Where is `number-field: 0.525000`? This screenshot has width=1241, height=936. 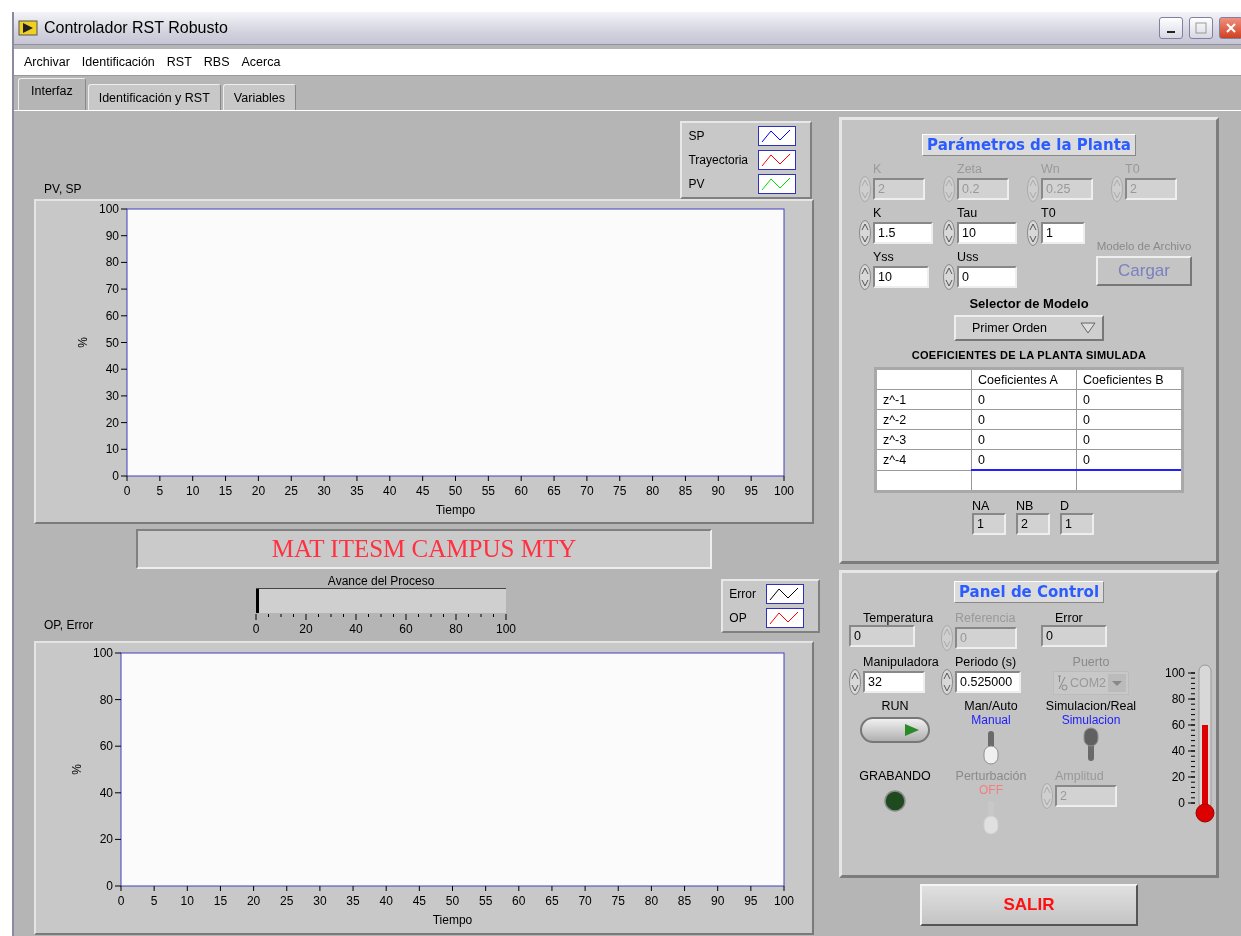 number-field: 0.525000 is located at coordinates (988, 682).